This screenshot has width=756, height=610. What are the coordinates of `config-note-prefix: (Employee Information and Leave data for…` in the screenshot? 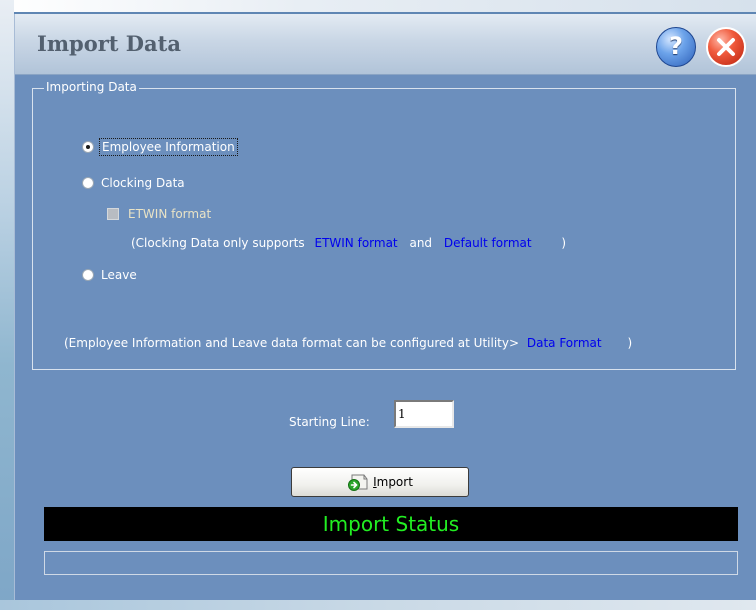 It's located at (292, 343).